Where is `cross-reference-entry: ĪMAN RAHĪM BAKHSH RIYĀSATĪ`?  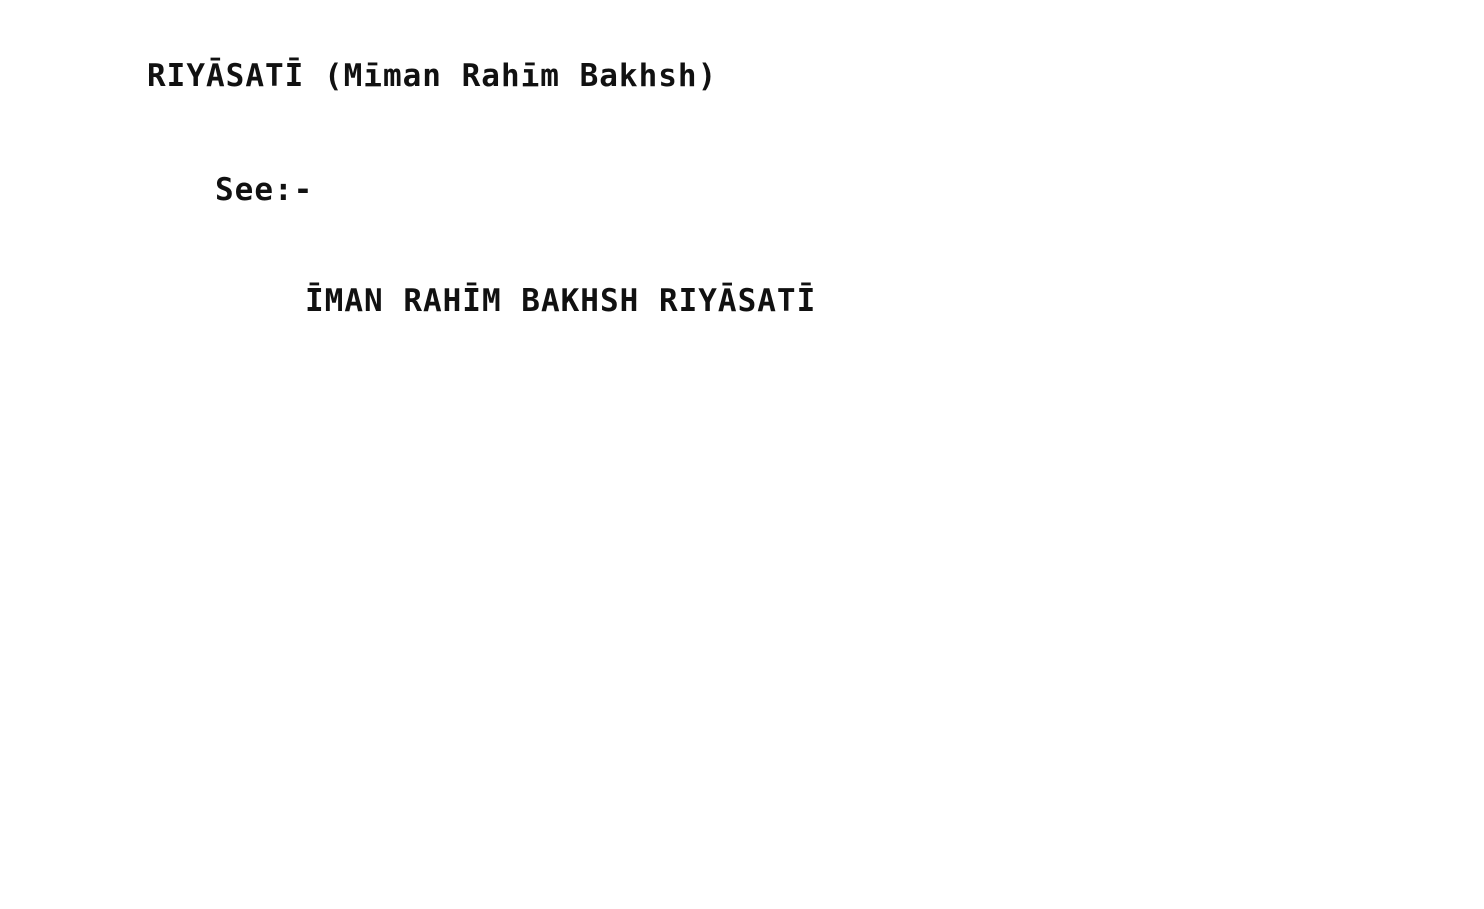
cross-reference-entry: ĪMAN RAHĪM BAKHSH RIYĀSATĪ is located at coordinates (561, 301).